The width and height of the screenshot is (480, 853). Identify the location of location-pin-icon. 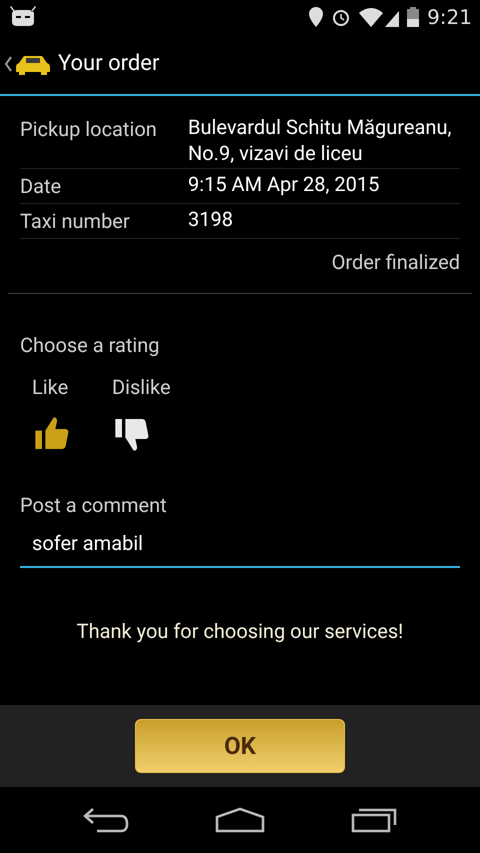
(316, 16).